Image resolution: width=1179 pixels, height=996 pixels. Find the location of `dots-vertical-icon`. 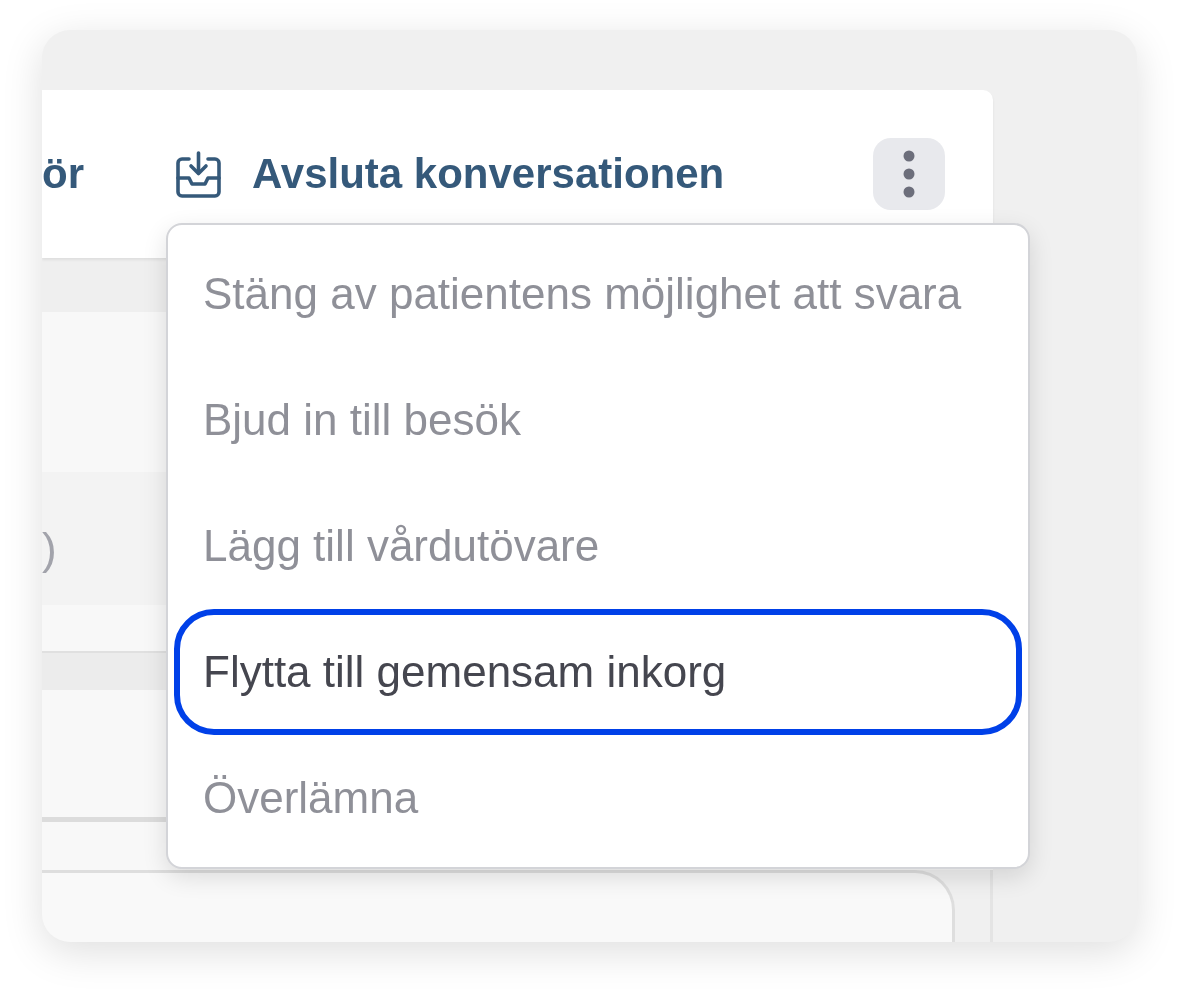

dots-vertical-icon is located at coordinates (909, 174).